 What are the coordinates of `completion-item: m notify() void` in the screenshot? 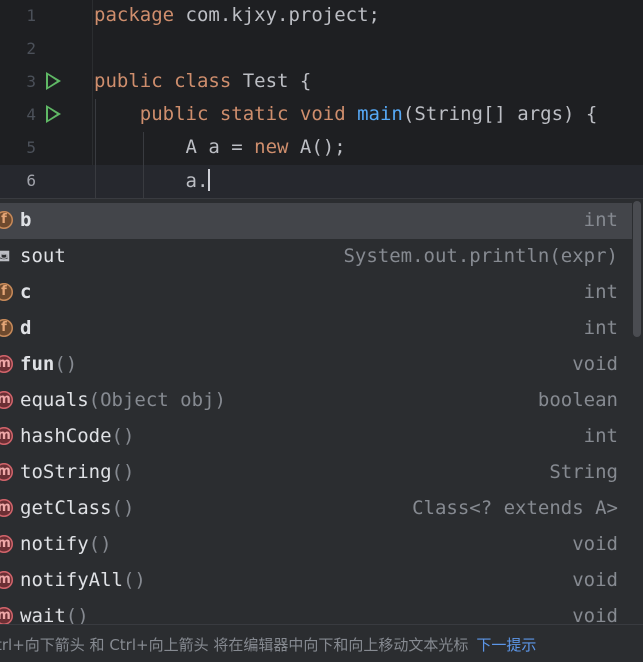 It's located at (316, 545).